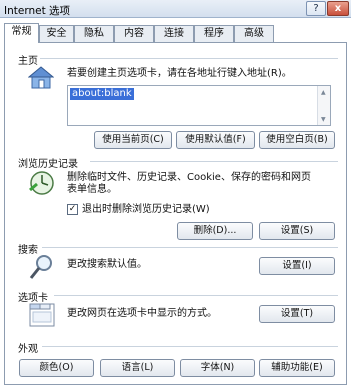 Image resolution: width=351 pixels, height=387 pixels. What do you see at coordinates (199, 105) in the screenshot?
I see `home-address-textarea: about:blank ▲ ▼` at bounding box center [199, 105].